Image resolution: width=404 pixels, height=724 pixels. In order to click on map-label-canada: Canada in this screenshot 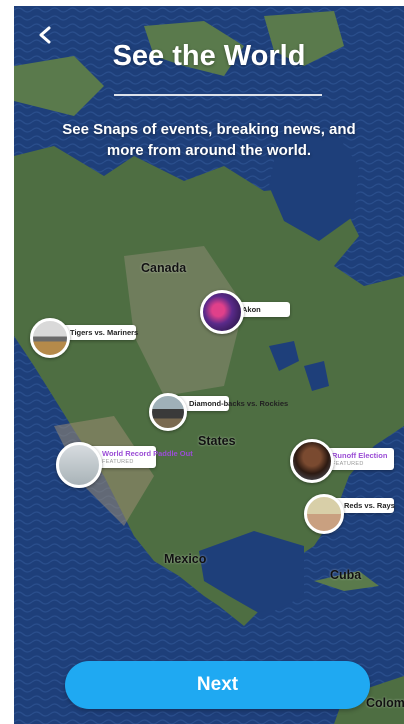, I will do `click(164, 268)`.